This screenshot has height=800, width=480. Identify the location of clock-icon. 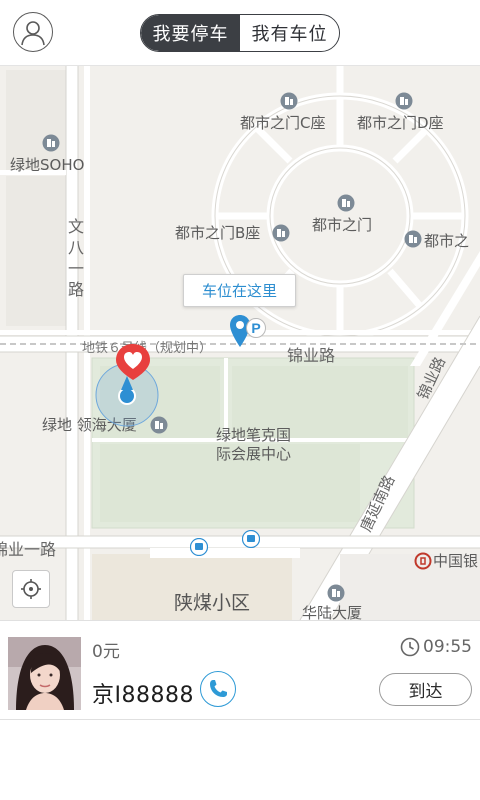
(410, 647).